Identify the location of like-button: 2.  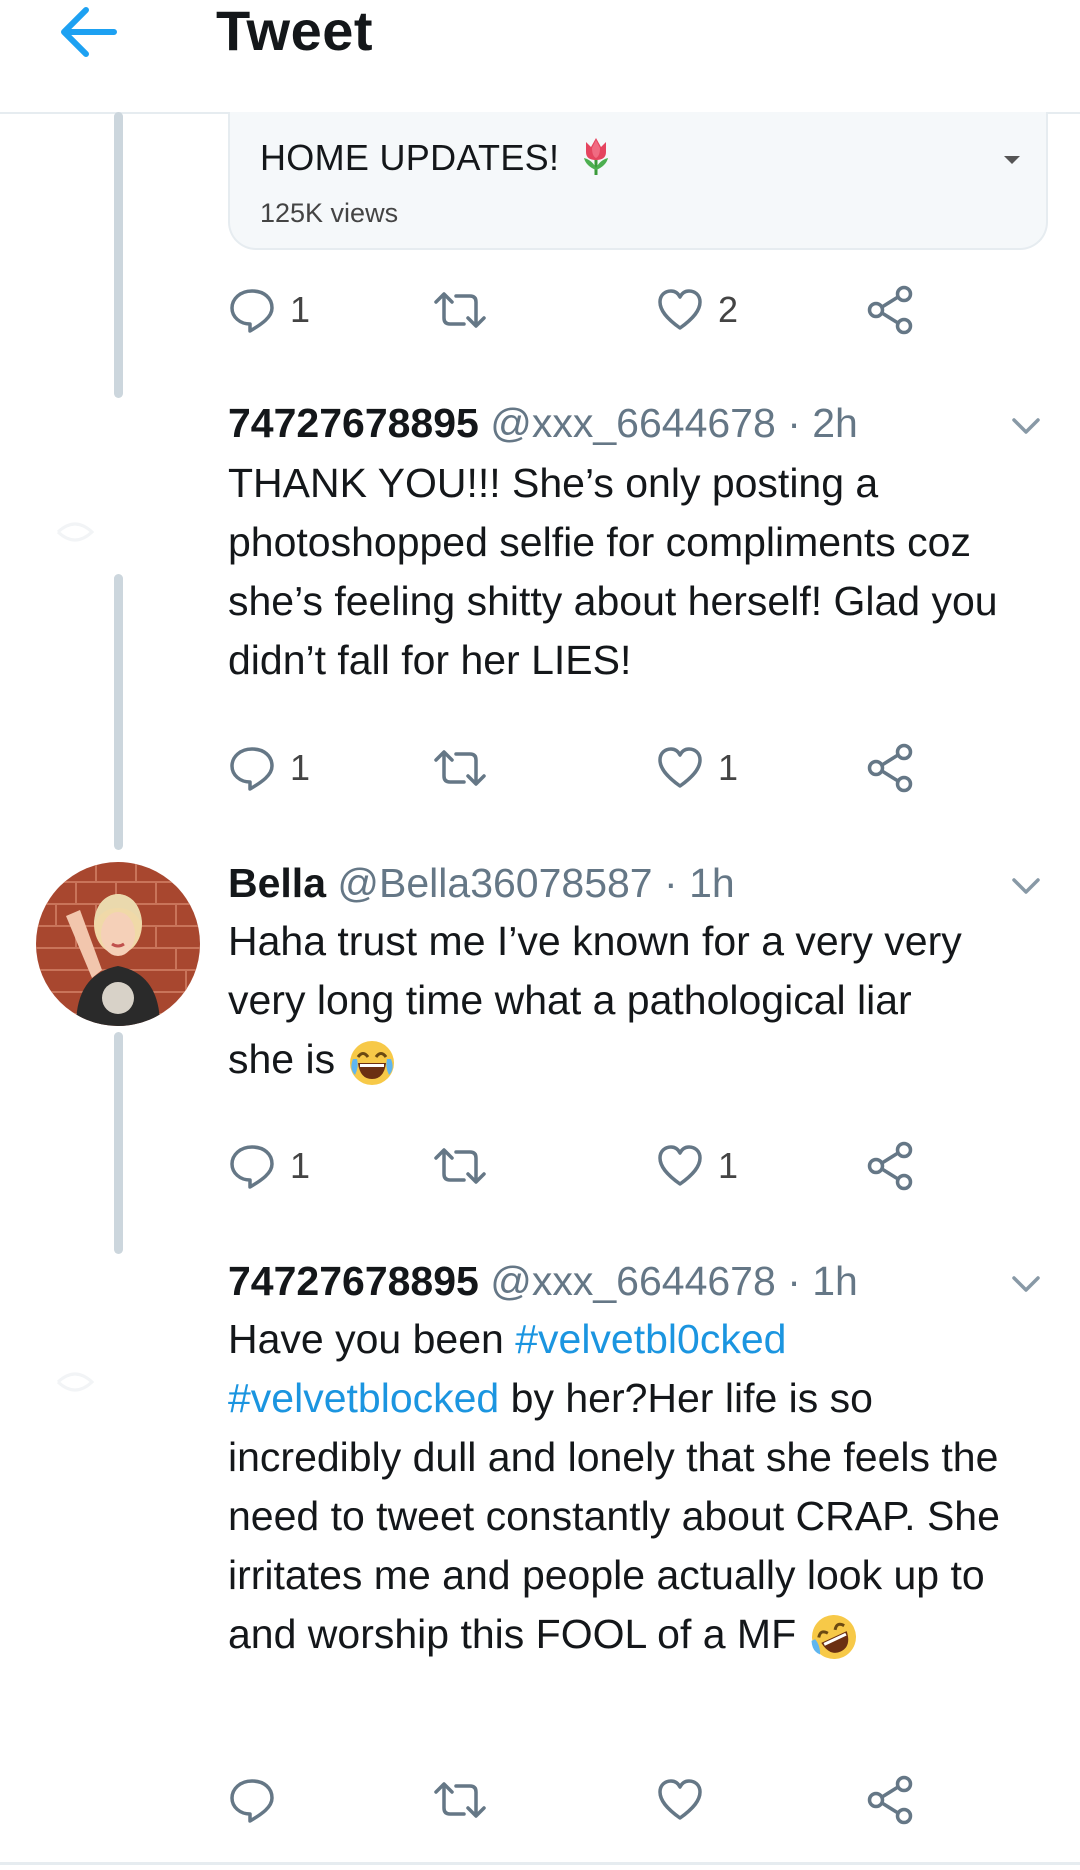
(697, 310).